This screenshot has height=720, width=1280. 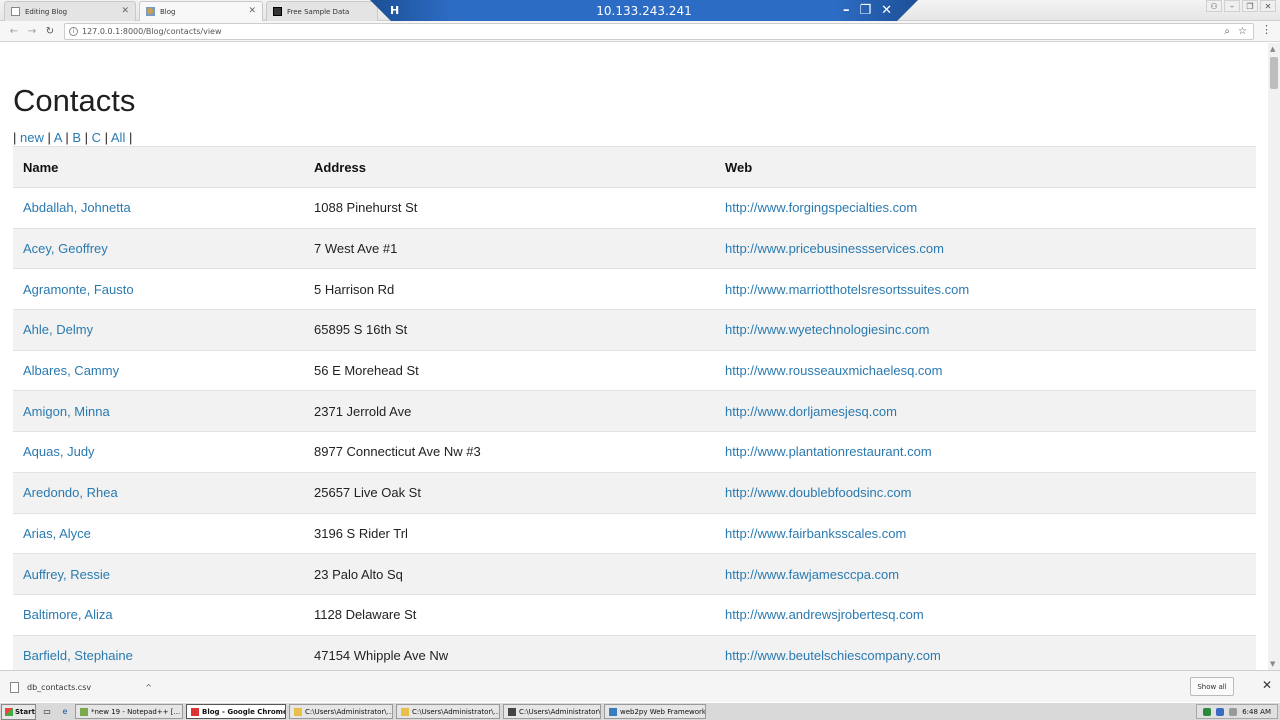 I want to click on contact-name-link: Amigon, Minna, so click(x=66, y=411).